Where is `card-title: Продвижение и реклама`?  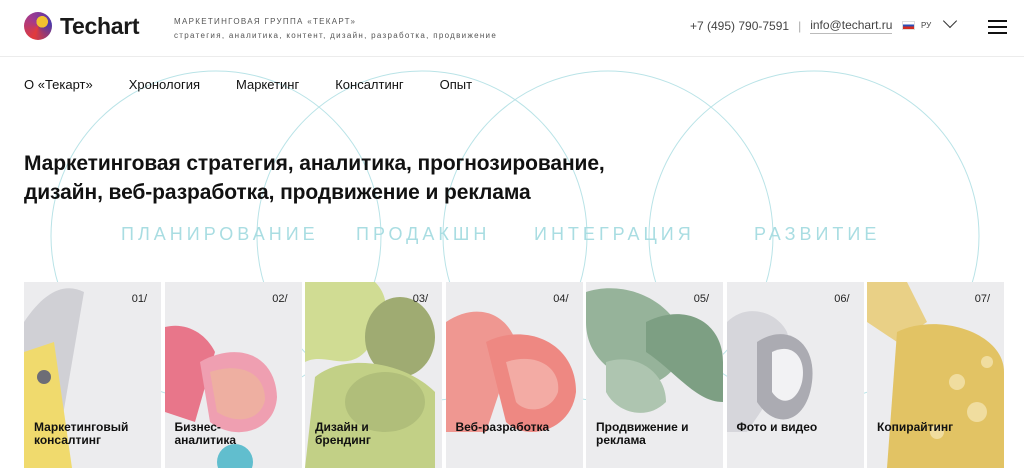
card-title: Продвижение и реклама is located at coordinates (642, 434).